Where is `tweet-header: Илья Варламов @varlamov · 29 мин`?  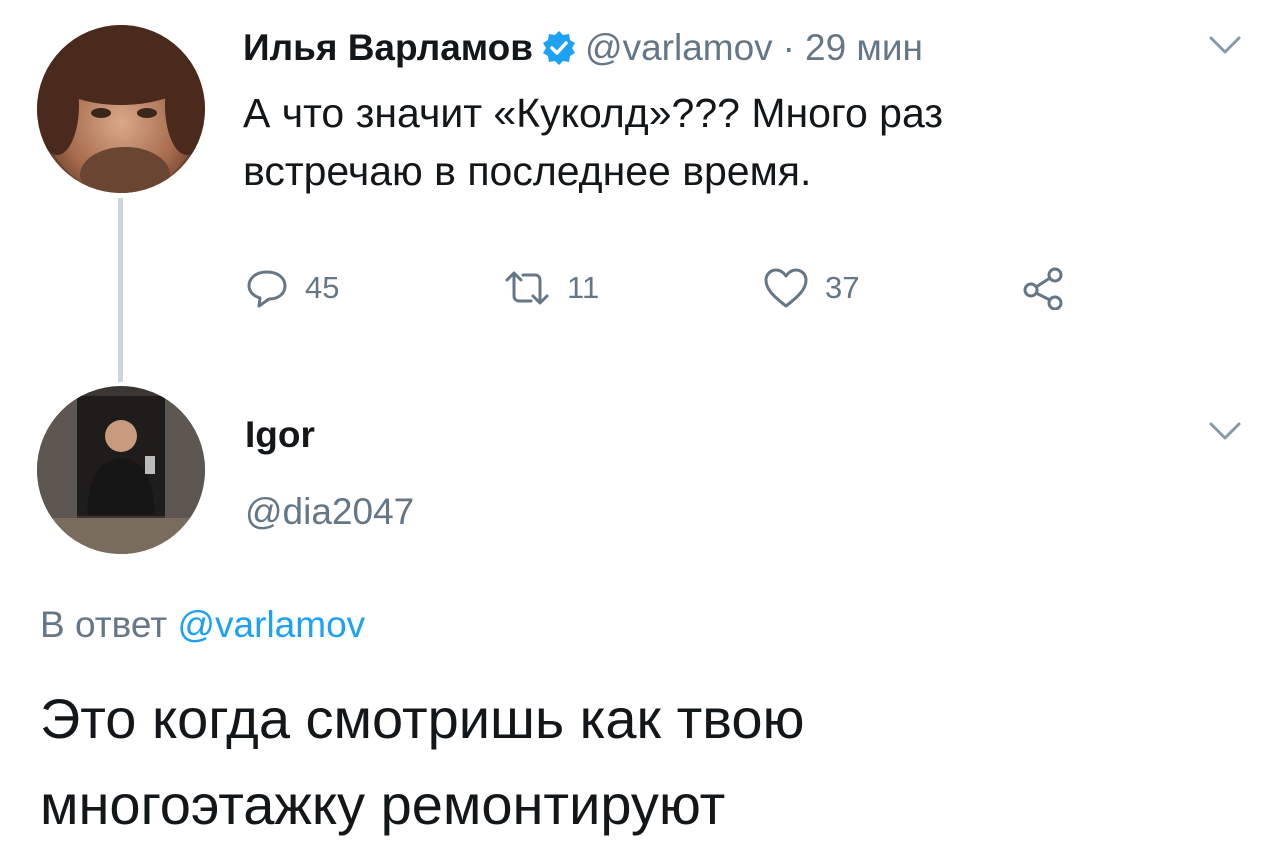 tweet-header: Илья Варламов @varlamov · 29 мин is located at coordinates (583, 48).